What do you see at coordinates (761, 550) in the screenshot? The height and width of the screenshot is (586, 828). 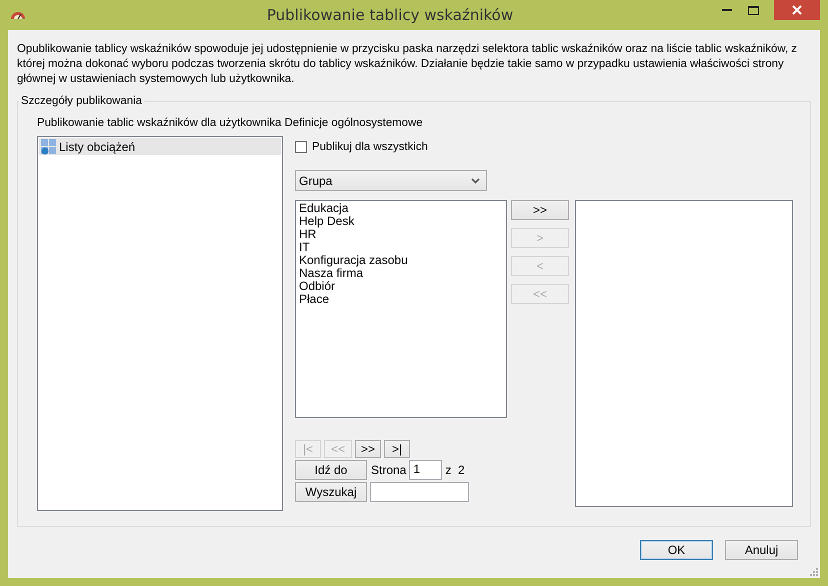 I see `dialog-button: Anuluj` at bounding box center [761, 550].